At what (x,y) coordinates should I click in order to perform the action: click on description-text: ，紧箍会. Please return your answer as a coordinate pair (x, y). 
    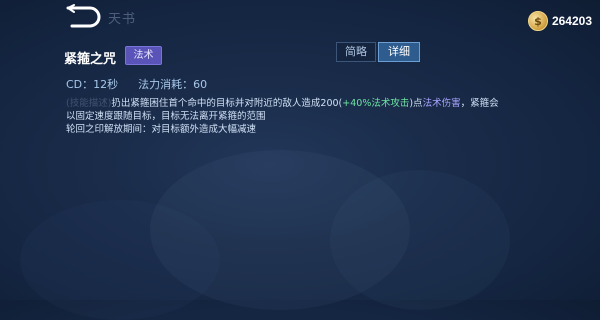
    Looking at the image, I should click on (479, 103).